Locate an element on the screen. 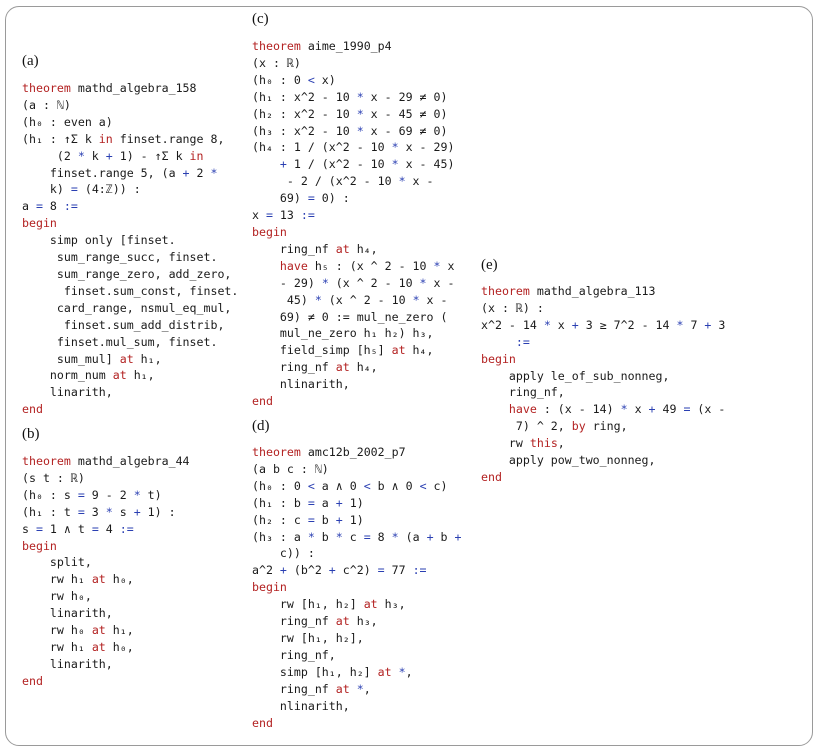 The image size is (819, 750). code-line: sum_mul] at h₁, is located at coordinates (92, 359).